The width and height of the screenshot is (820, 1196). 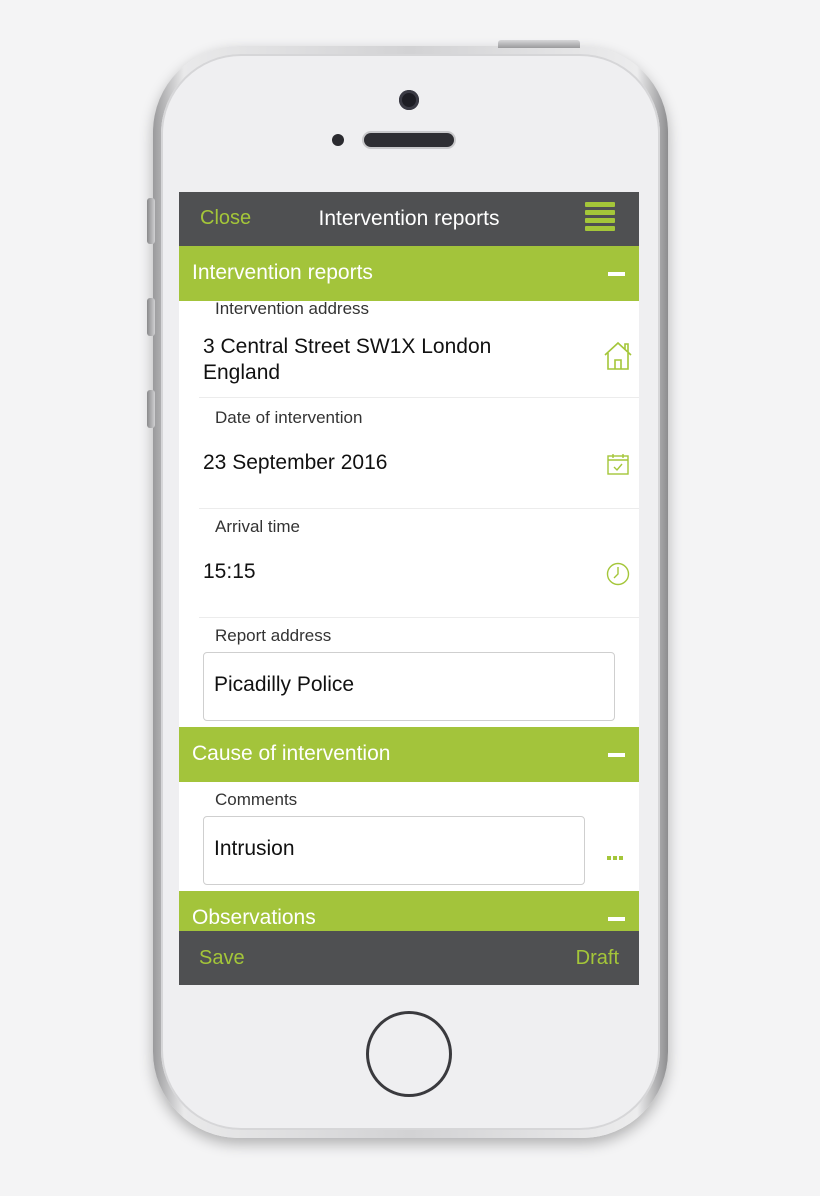 What do you see at coordinates (289, 417) in the screenshot?
I see `date-label: Date of intervention` at bounding box center [289, 417].